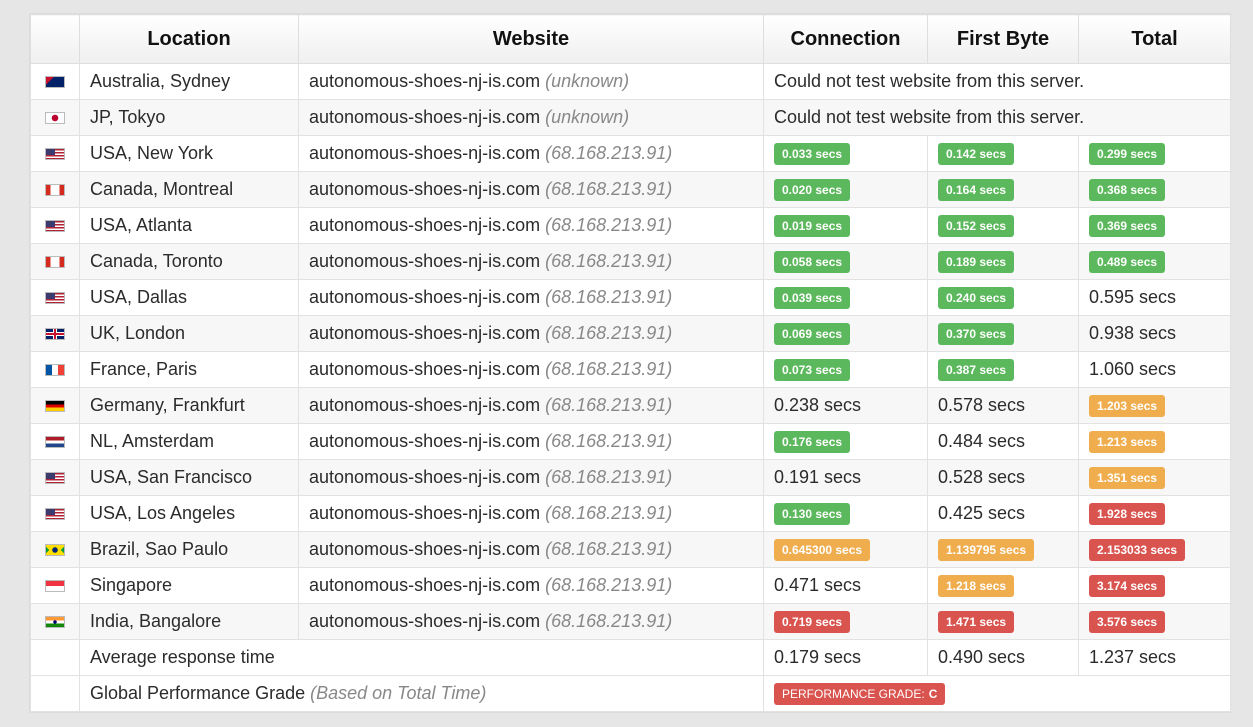 The width and height of the screenshot is (1253, 727). I want to click on header-connection: Connection, so click(845, 39).